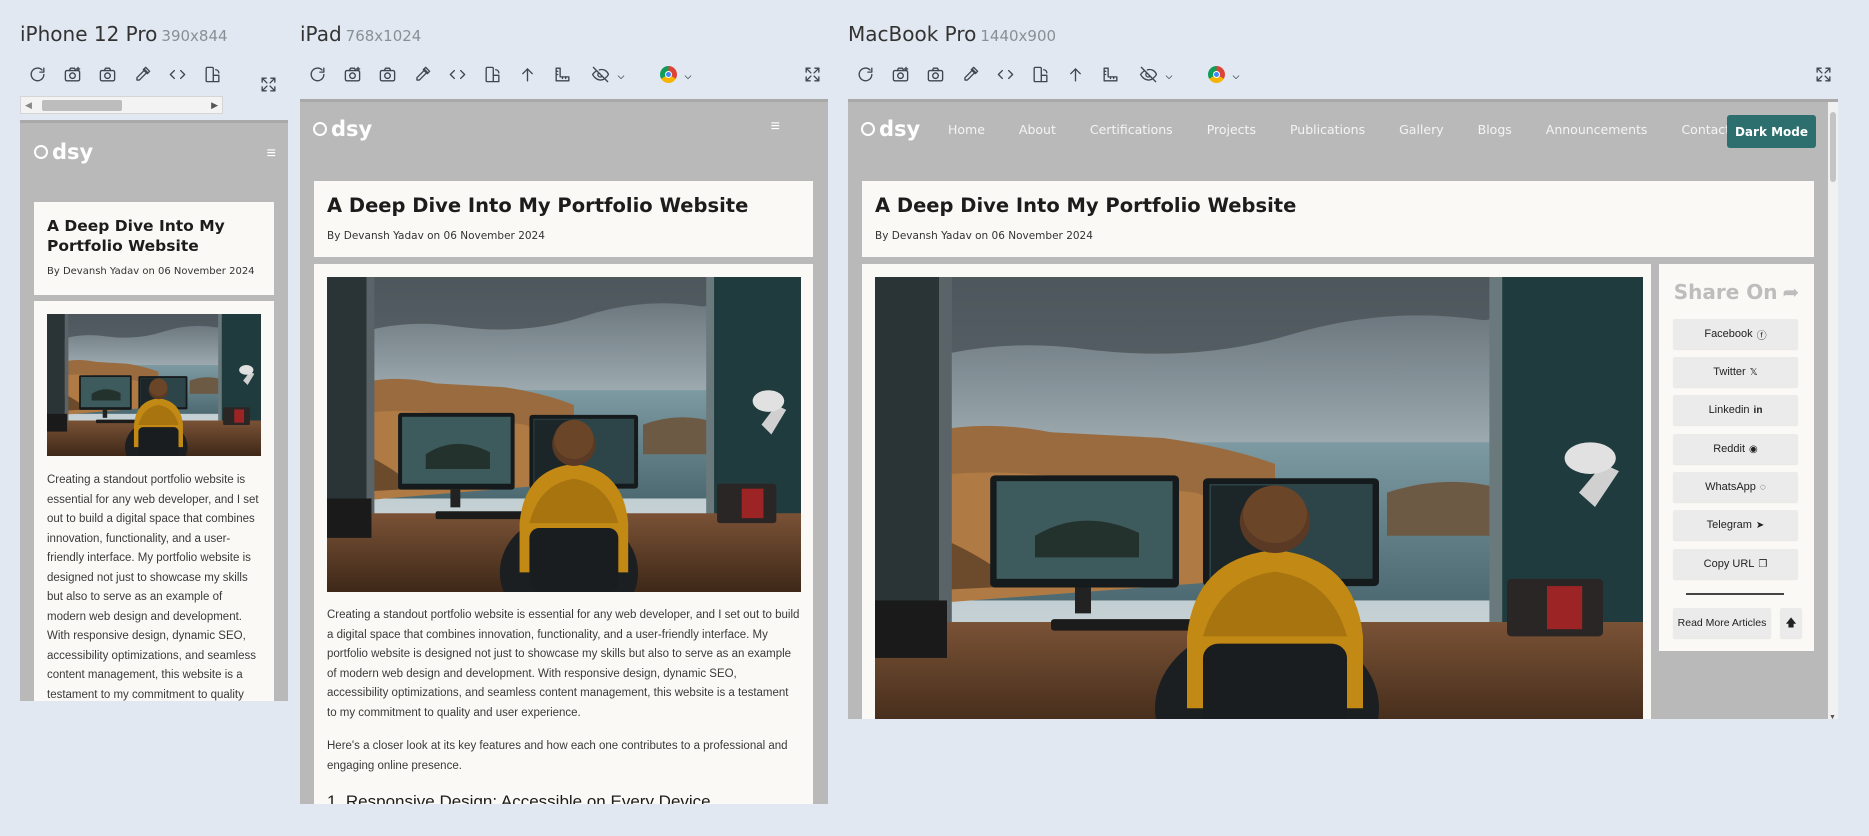  I want to click on nav-gallery: Gallery, so click(1421, 129).